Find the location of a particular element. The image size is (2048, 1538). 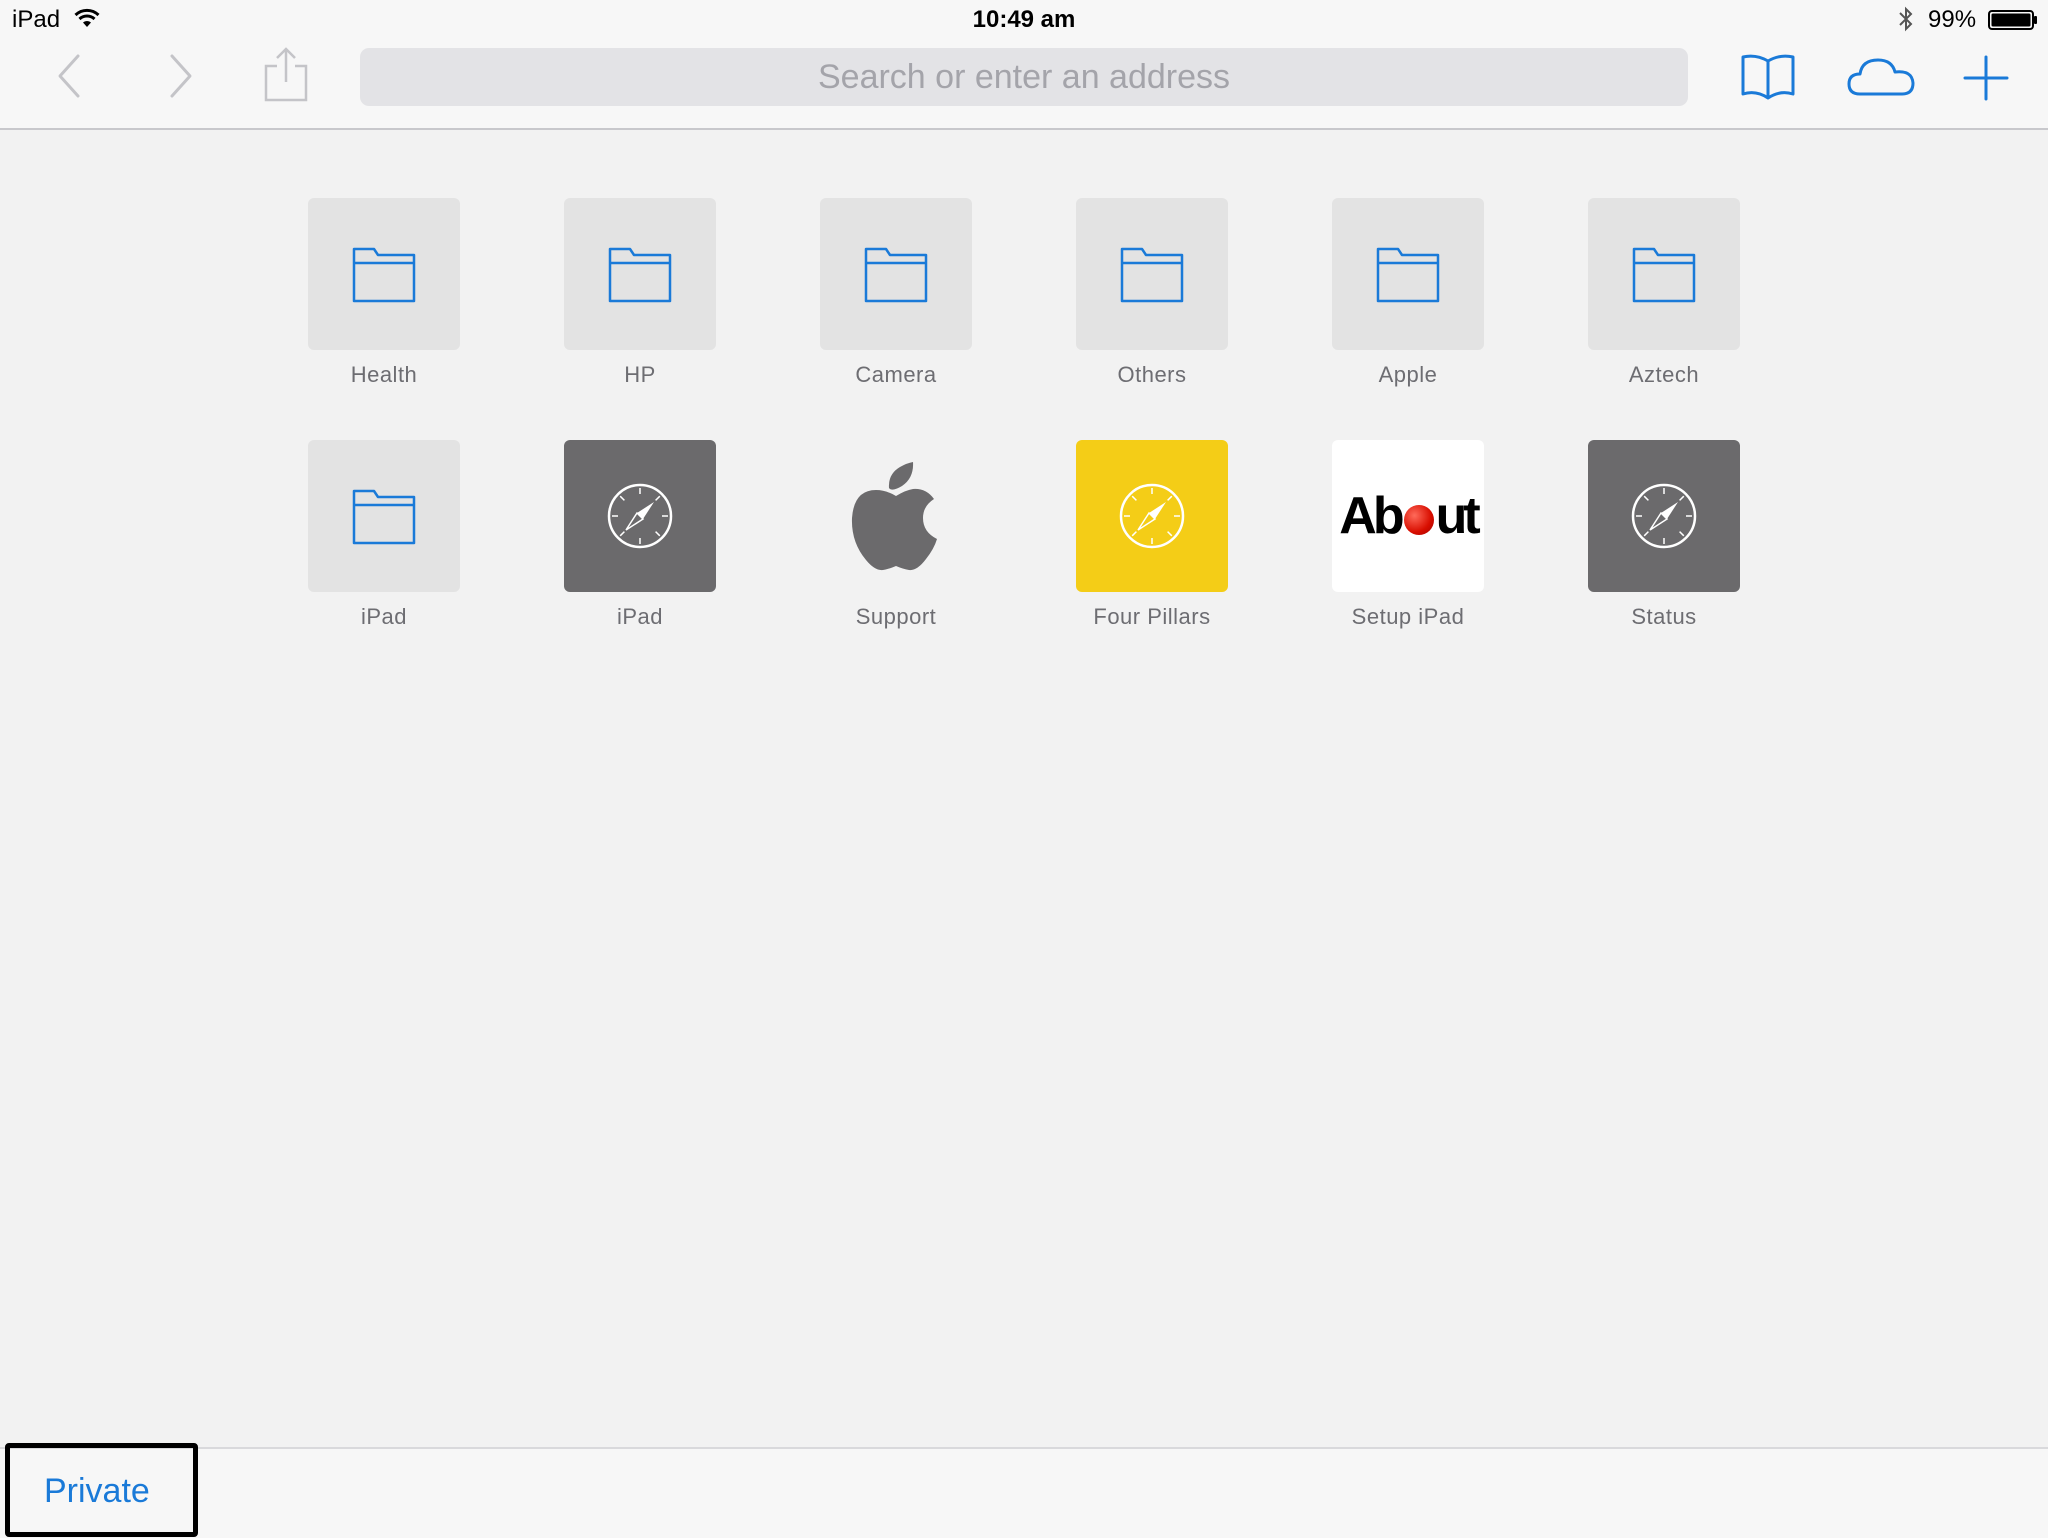

favorite-item: HP is located at coordinates (640, 293).